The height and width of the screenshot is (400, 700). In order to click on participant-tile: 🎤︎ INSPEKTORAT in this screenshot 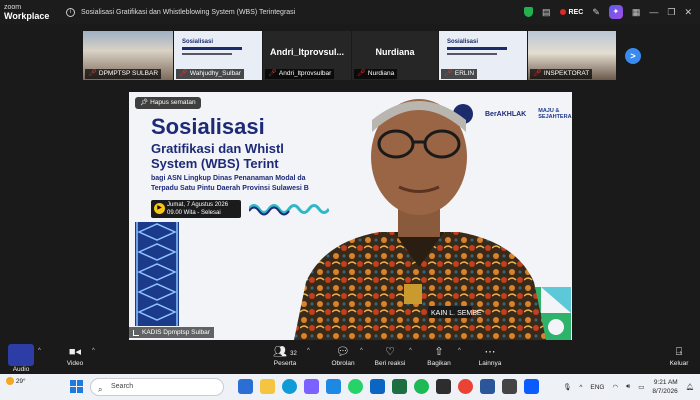, I will do `click(572, 55)`.